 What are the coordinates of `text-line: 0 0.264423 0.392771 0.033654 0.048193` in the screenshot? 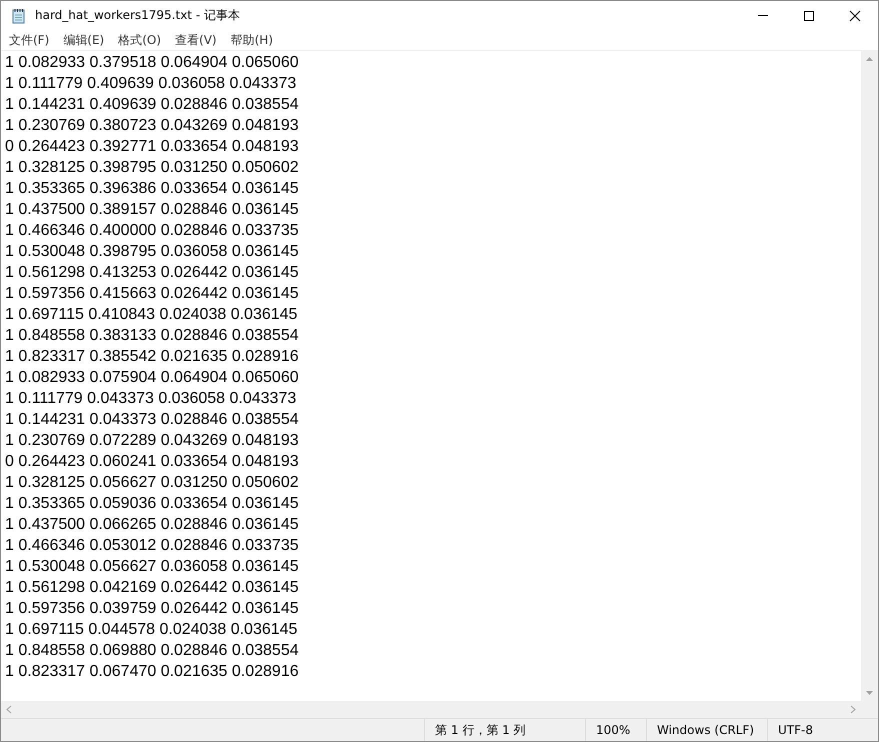 It's located at (152, 147).